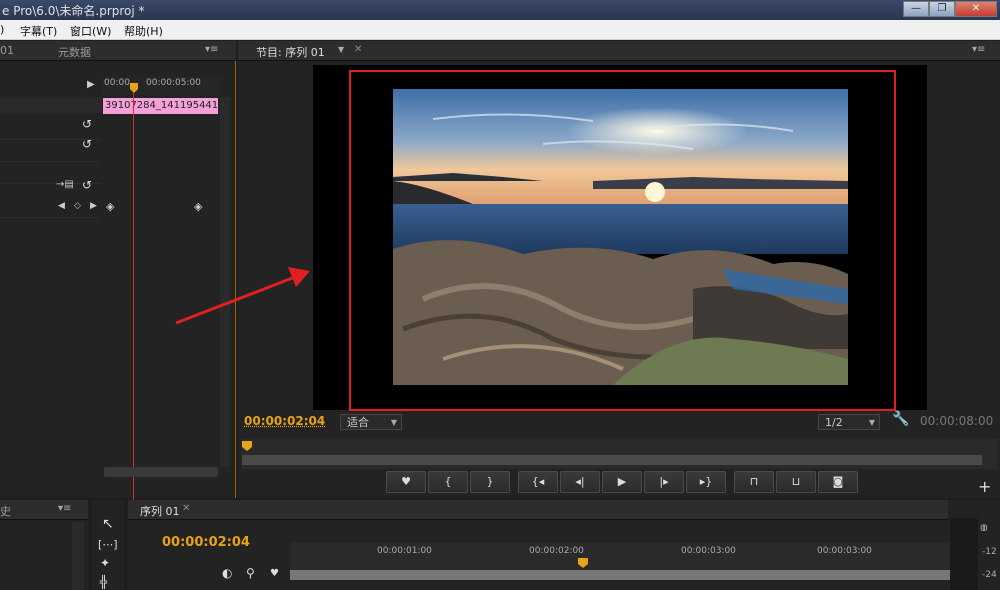 This screenshot has width=1000, height=590. Describe the element at coordinates (117, 83) in the screenshot. I see `mini-ruler-label-start: 00:00` at that location.